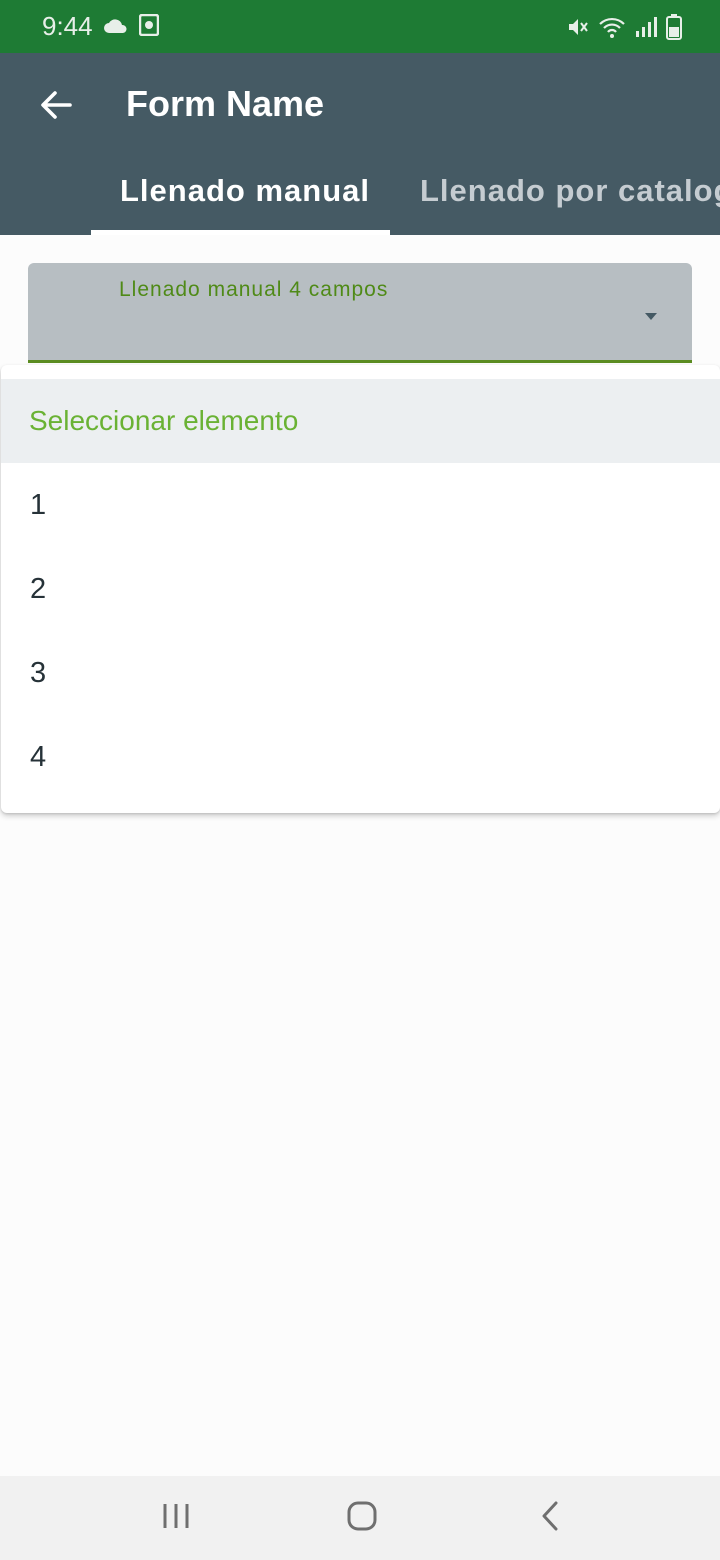 The width and height of the screenshot is (720, 1560). I want to click on tab-llenado-manual: Llenado manual, so click(245, 191).